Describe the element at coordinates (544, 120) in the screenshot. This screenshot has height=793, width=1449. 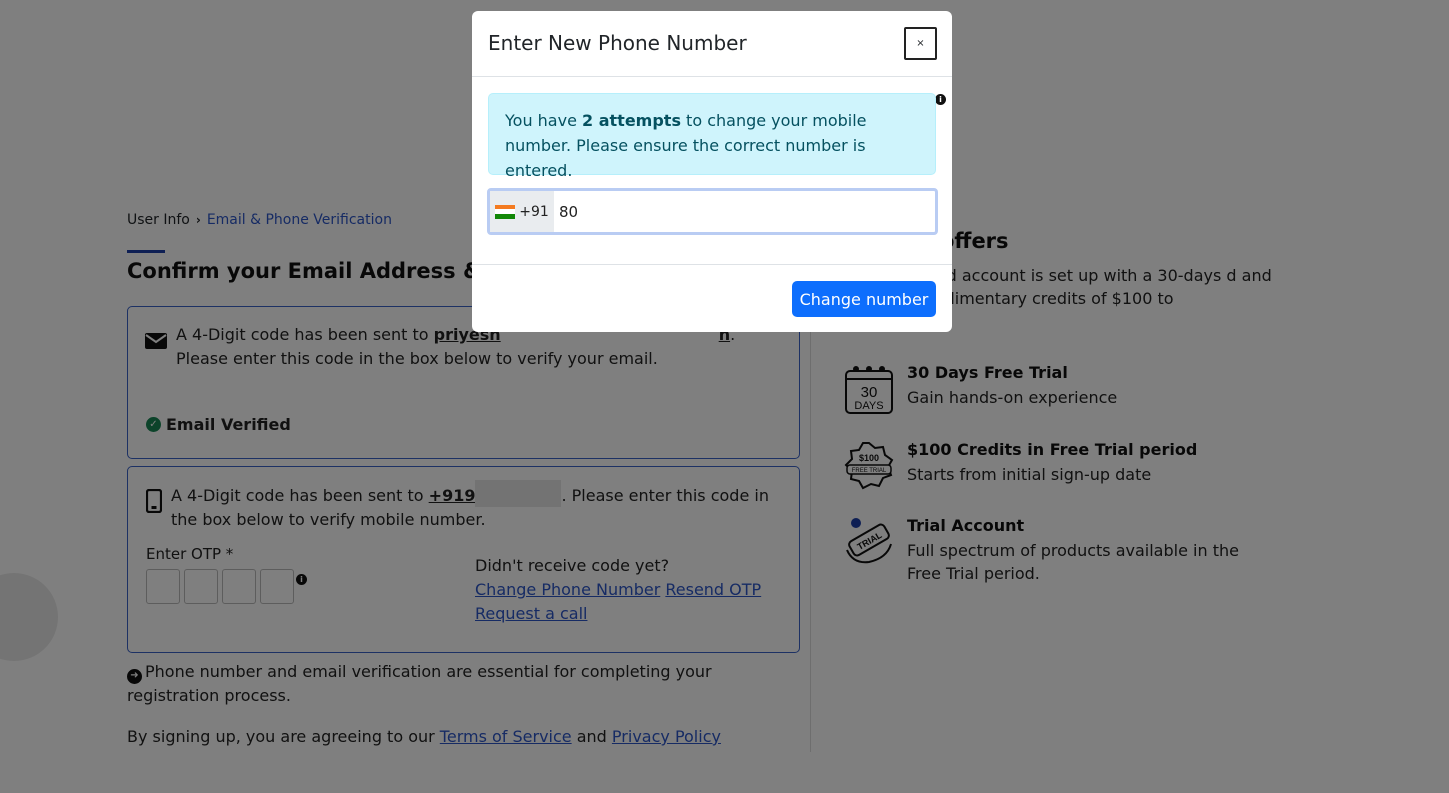
I see `alert-prefix: You have` at that location.